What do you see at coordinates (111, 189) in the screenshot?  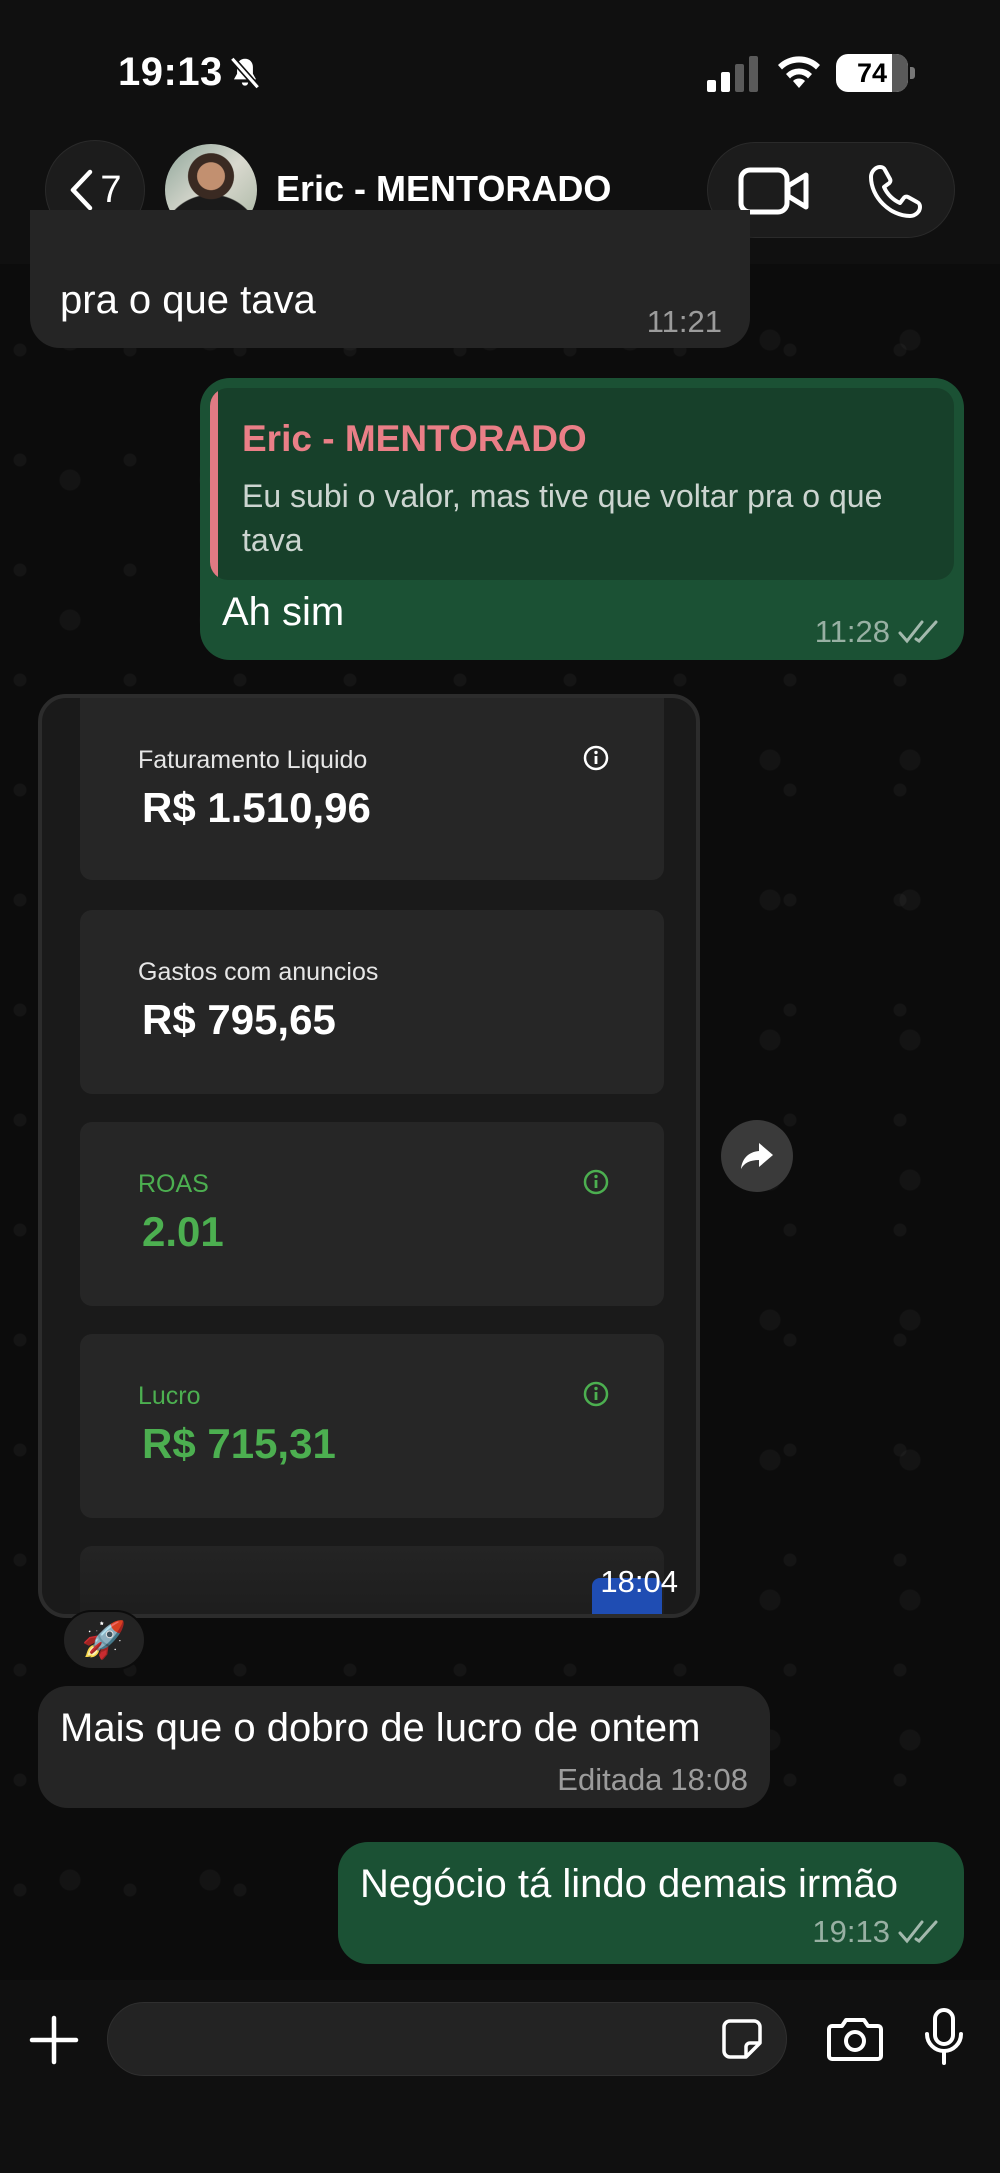 I see `unread-count: 7` at bounding box center [111, 189].